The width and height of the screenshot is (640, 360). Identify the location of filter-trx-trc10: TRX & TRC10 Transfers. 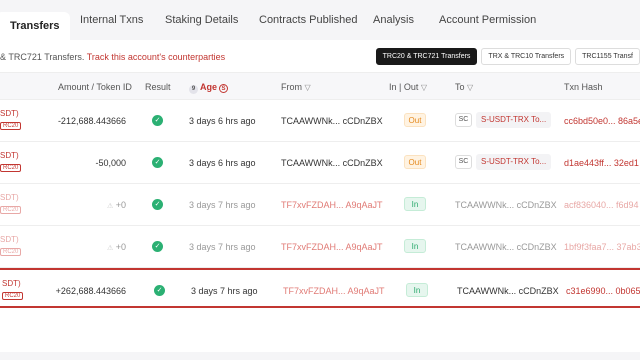
(526, 56).